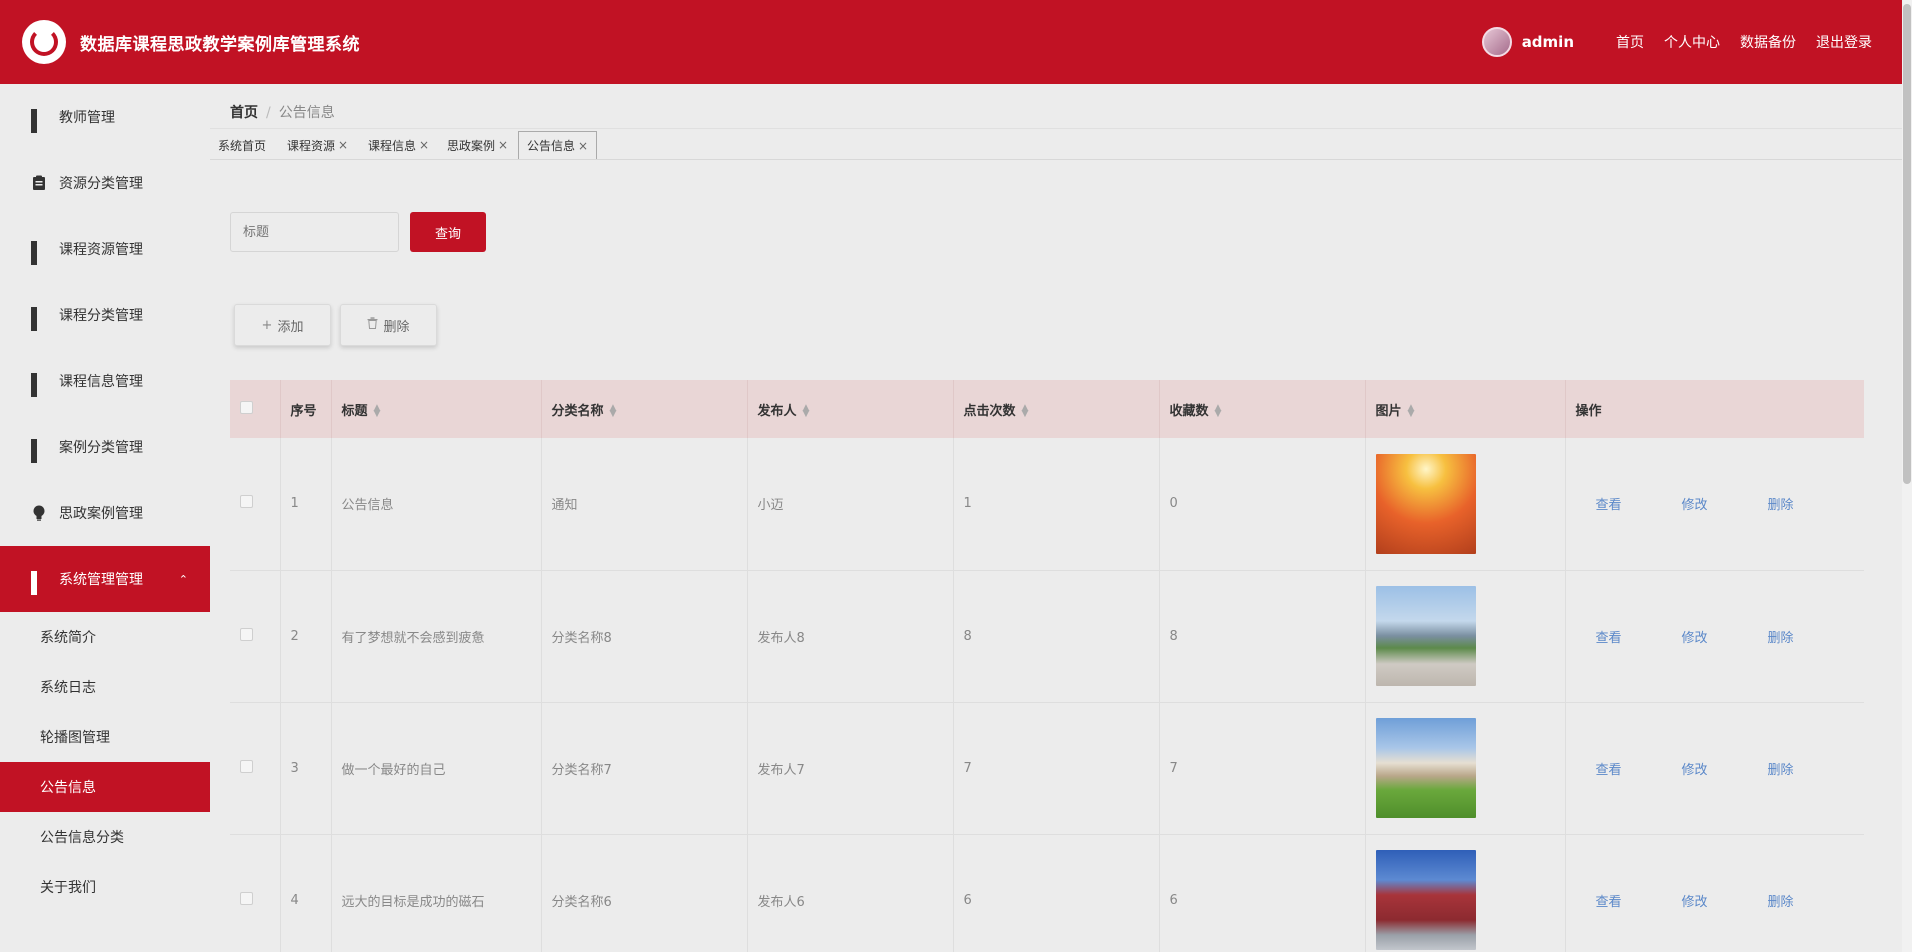 This screenshot has height=952, width=1912. Describe the element at coordinates (105, 687) in the screenshot. I see `sidebar-subitem-log: 系统日志` at that location.